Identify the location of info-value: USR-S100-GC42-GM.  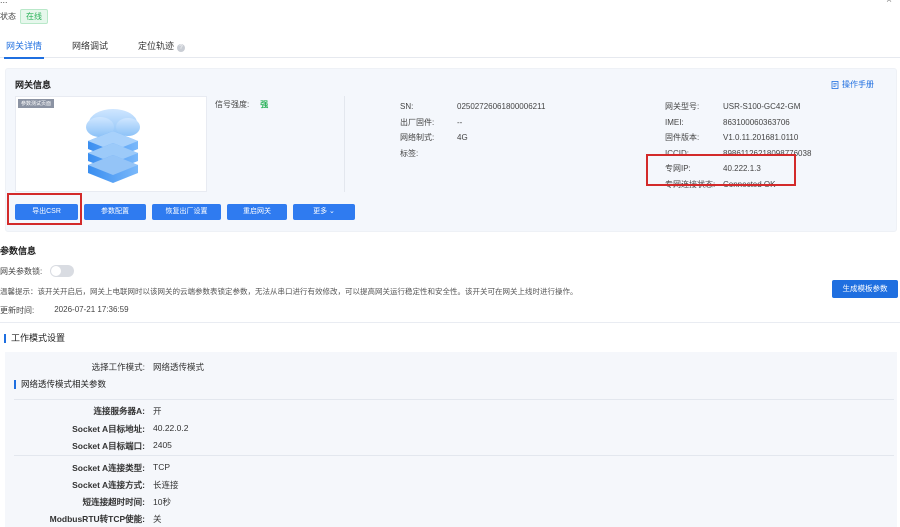
(762, 107).